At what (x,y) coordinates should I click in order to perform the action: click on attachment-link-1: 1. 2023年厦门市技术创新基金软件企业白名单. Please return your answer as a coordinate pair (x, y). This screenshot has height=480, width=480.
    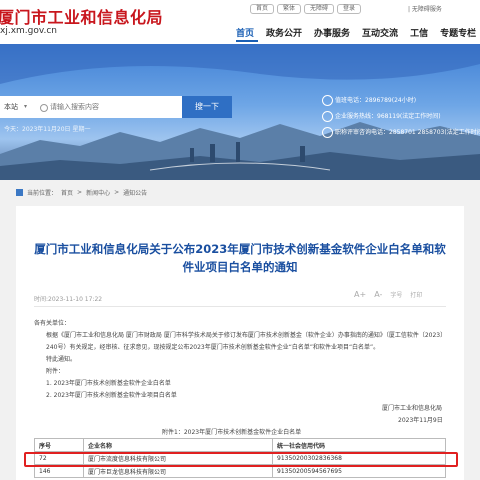
    Looking at the image, I should click on (240, 384).